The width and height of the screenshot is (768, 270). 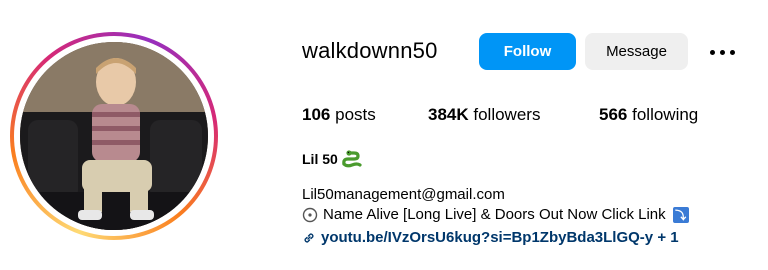 What do you see at coordinates (636, 51) in the screenshot?
I see `message-button: Message` at bounding box center [636, 51].